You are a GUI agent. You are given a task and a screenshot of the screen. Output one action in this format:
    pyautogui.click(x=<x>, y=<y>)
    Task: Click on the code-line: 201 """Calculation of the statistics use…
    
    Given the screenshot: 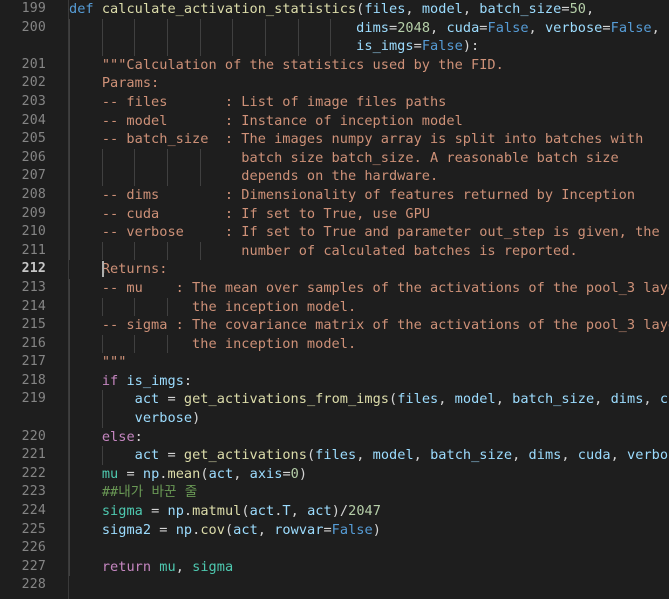 What is the action you would take?
    pyautogui.click(x=334, y=65)
    